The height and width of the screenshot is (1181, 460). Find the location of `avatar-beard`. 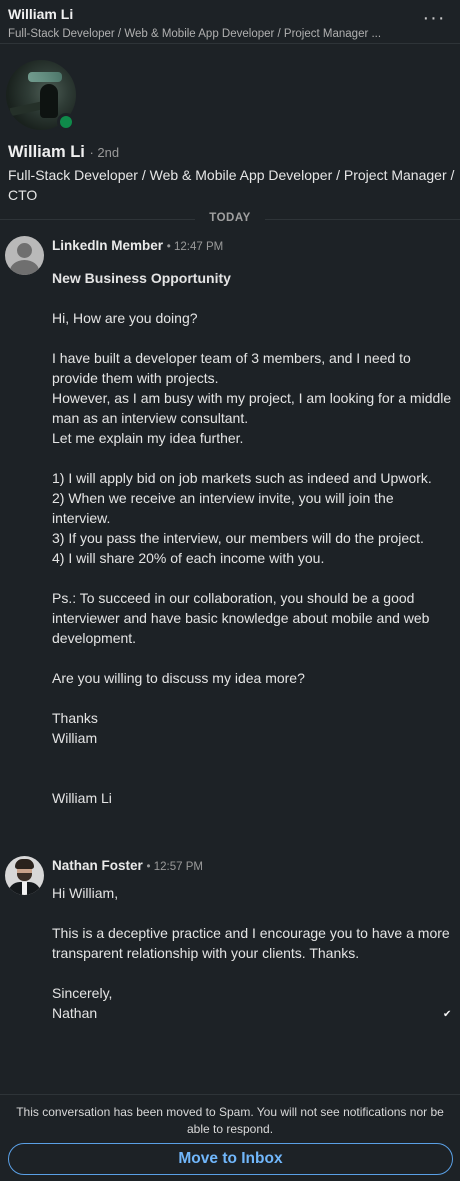

avatar-beard is located at coordinates (24, 877).